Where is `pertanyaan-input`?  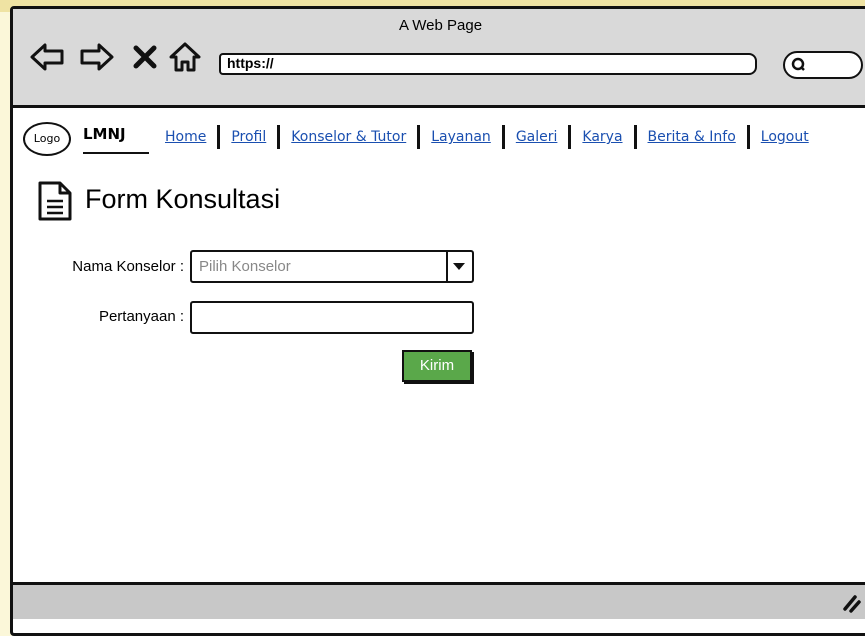
pertanyaan-input is located at coordinates (332, 317).